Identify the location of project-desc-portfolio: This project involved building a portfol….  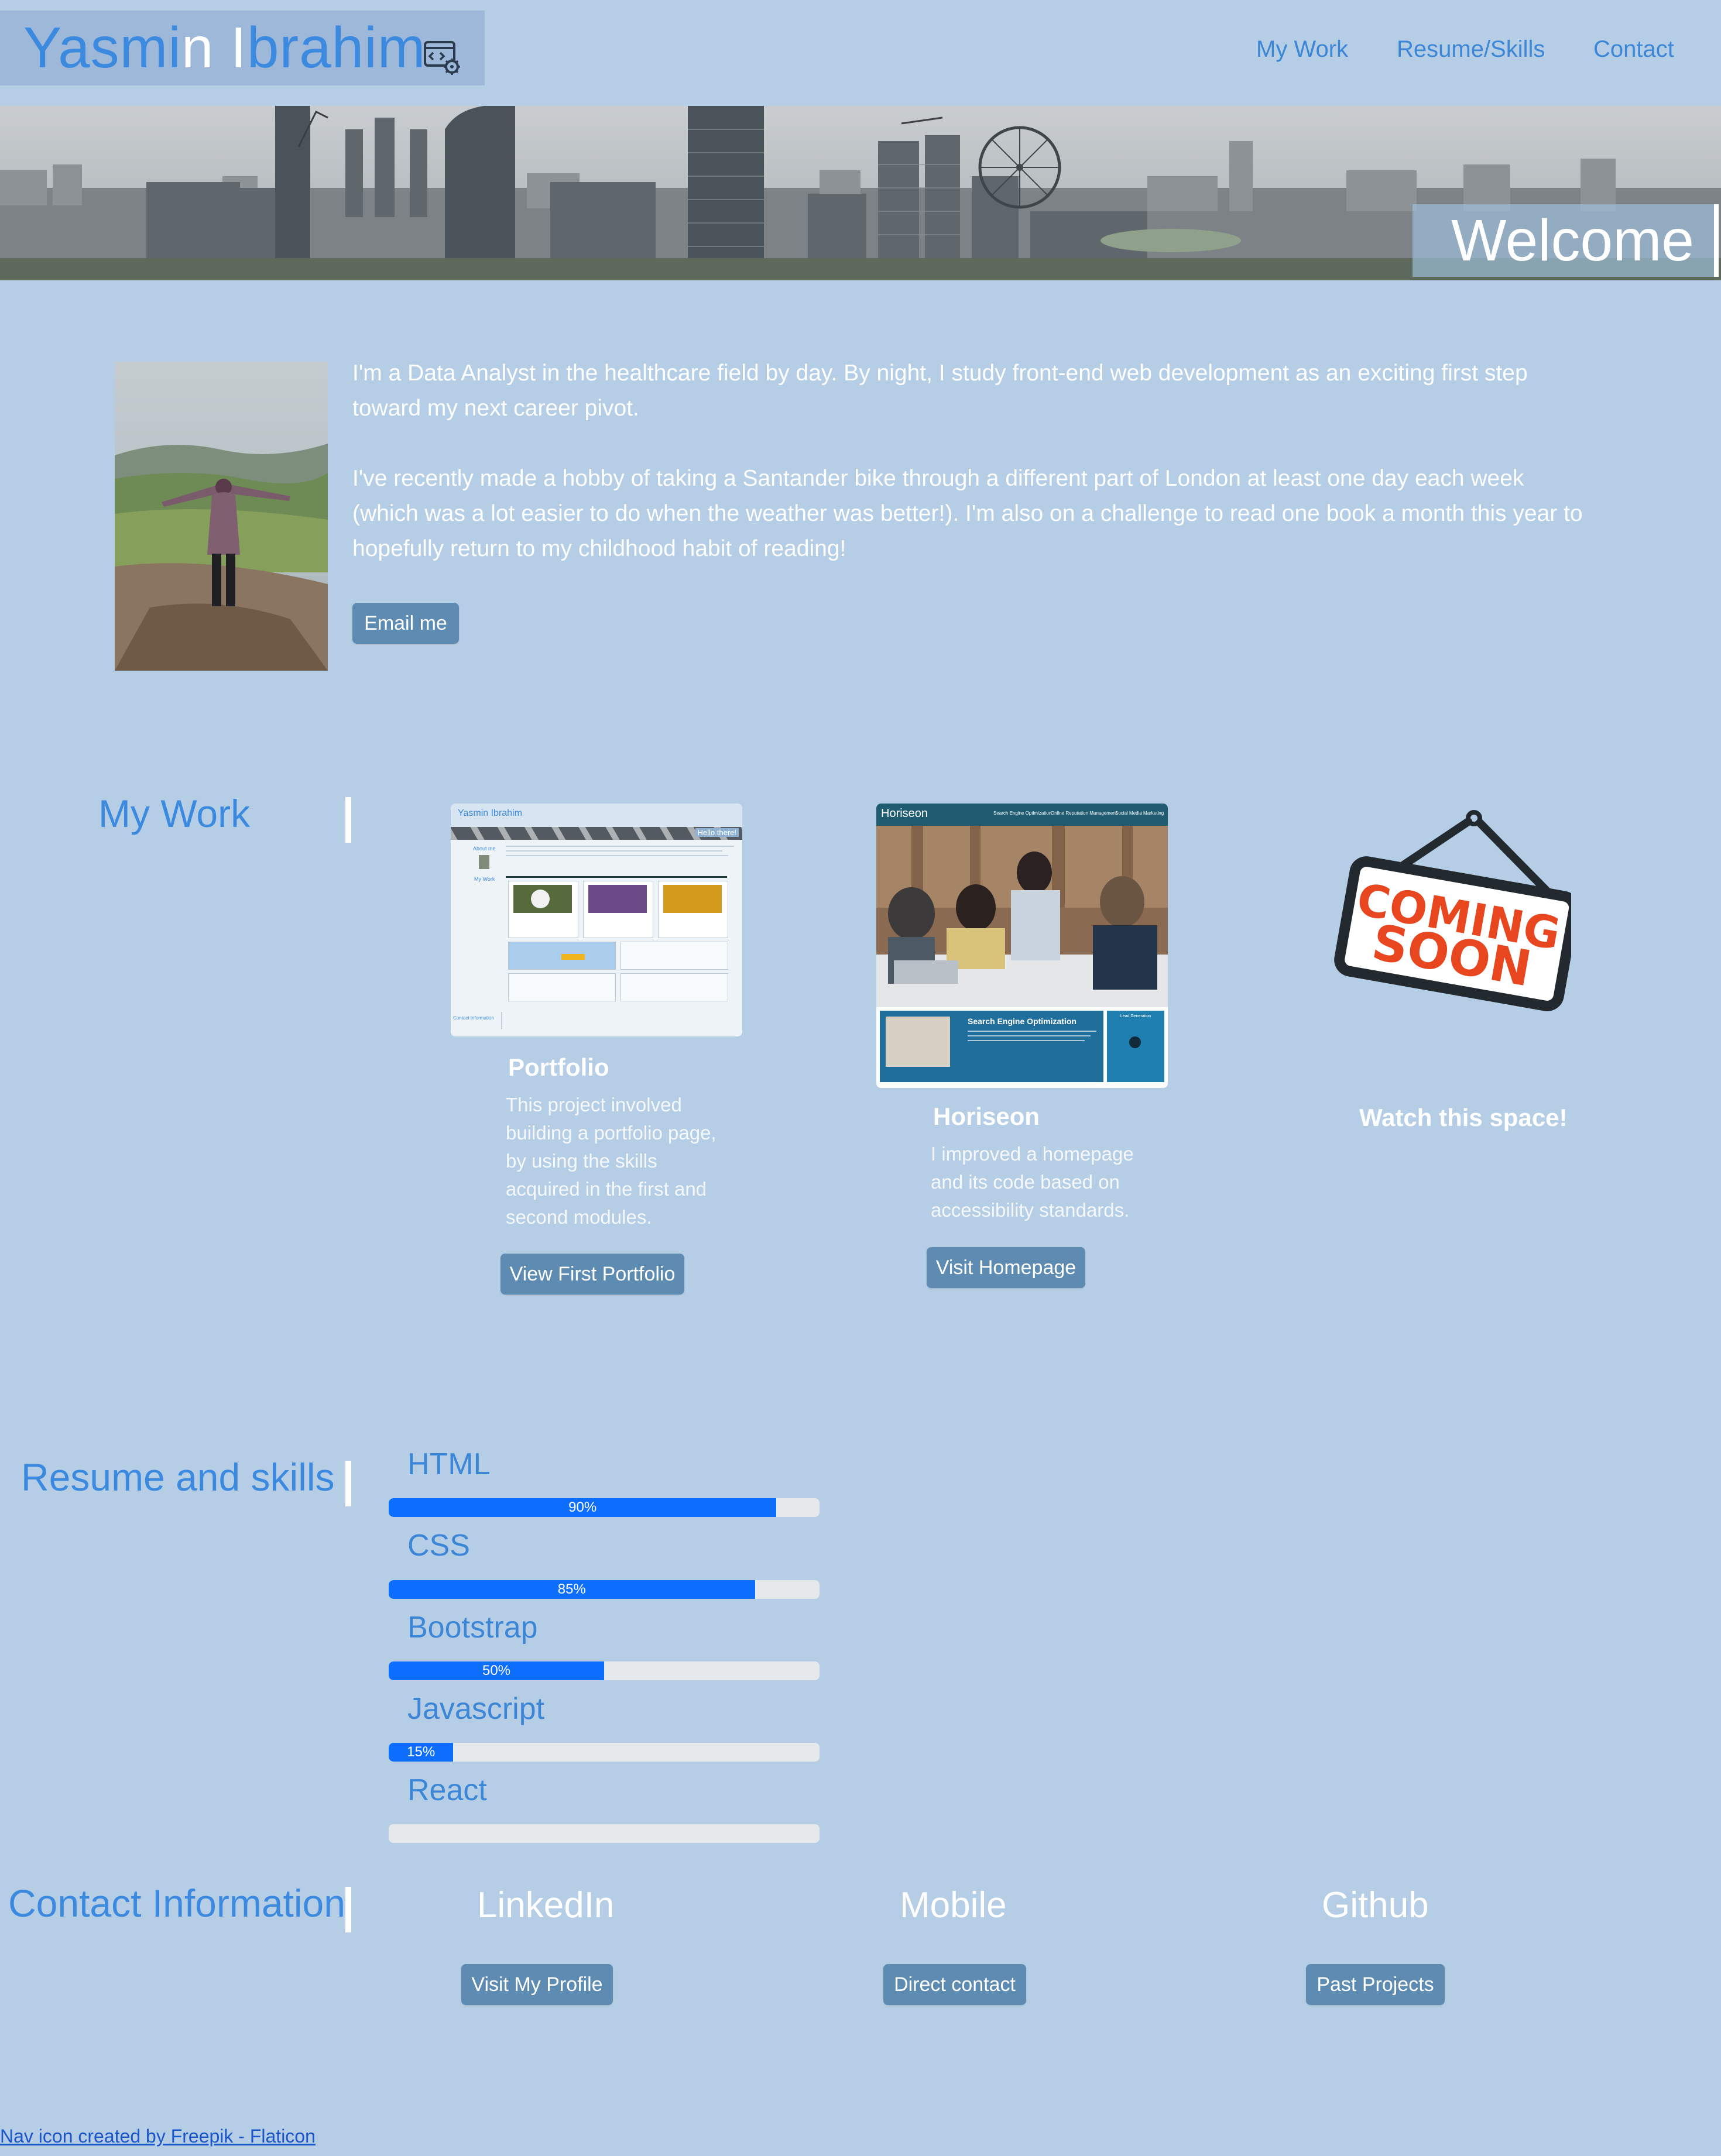
(611, 1161).